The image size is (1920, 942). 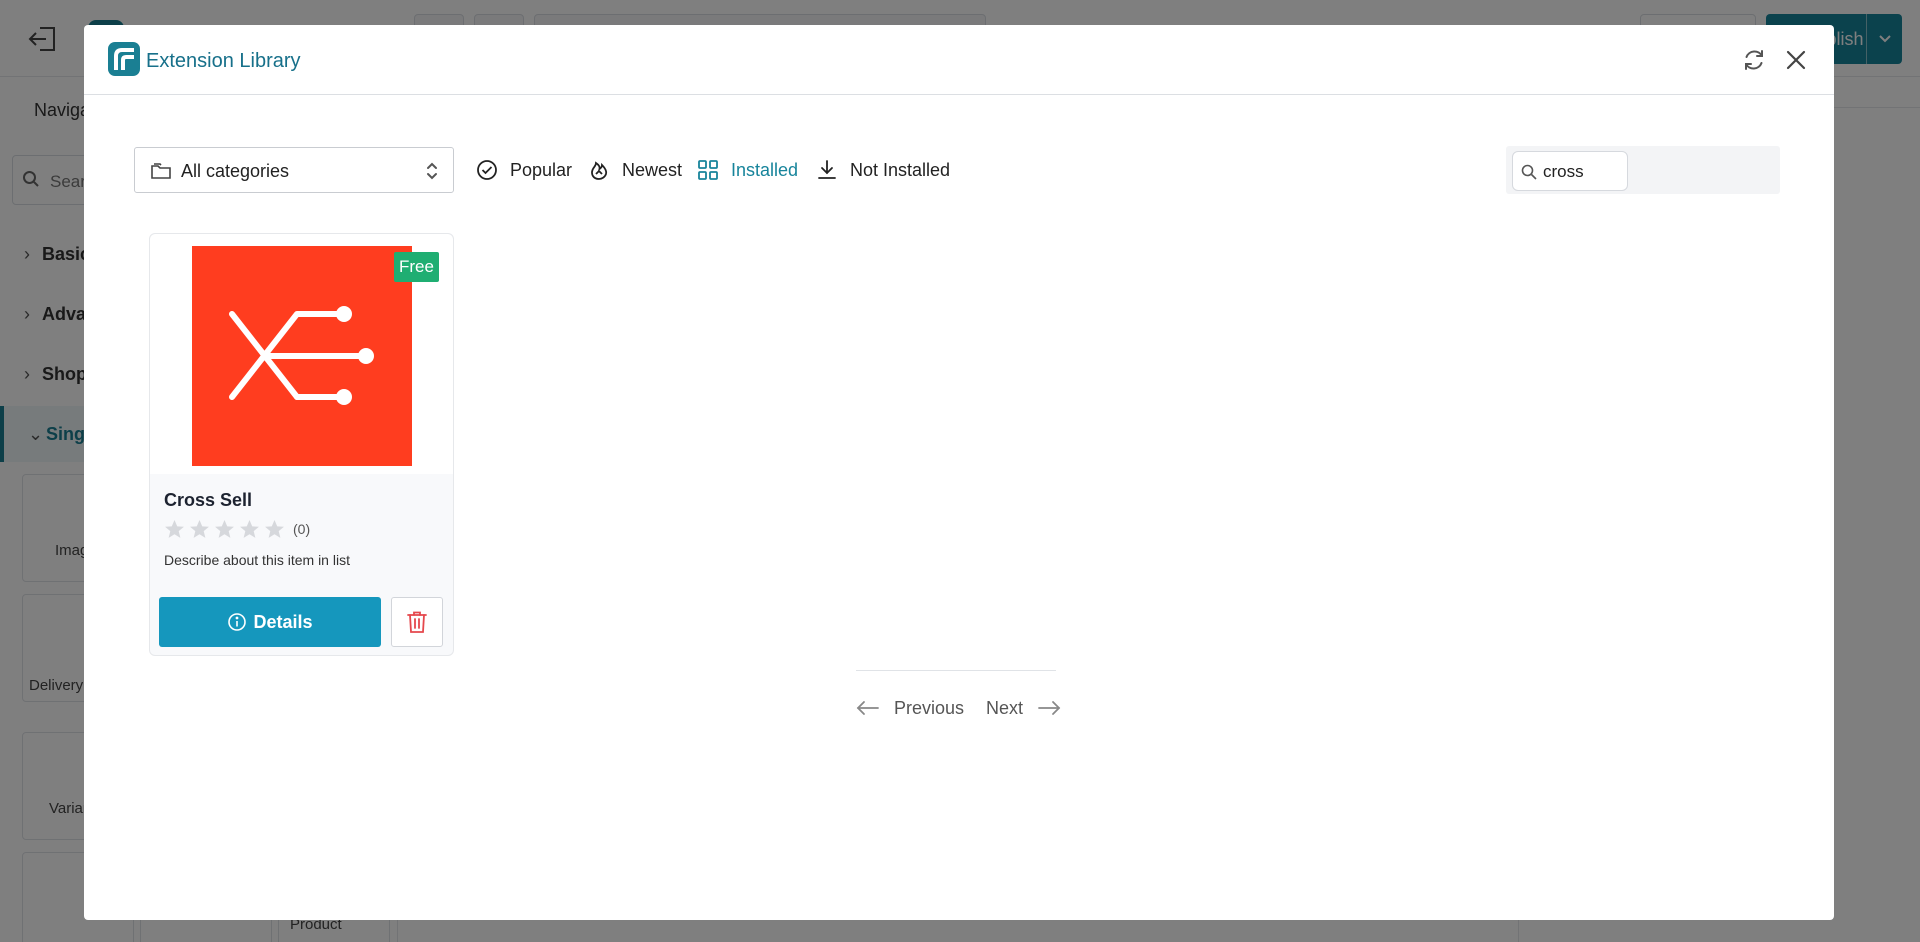 What do you see at coordinates (956, 670) in the screenshot?
I see `pagination-divider` at bounding box center [956, 670].